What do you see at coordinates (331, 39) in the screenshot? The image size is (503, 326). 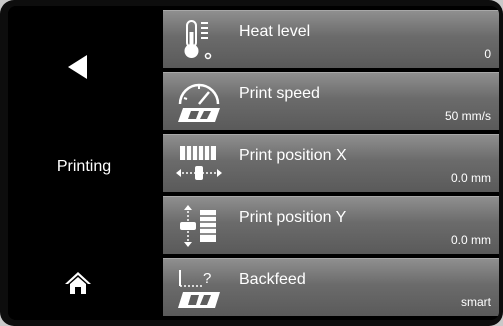 I see `menu-item-heat-level: Heat level 0` at bounding box center [331, 39].